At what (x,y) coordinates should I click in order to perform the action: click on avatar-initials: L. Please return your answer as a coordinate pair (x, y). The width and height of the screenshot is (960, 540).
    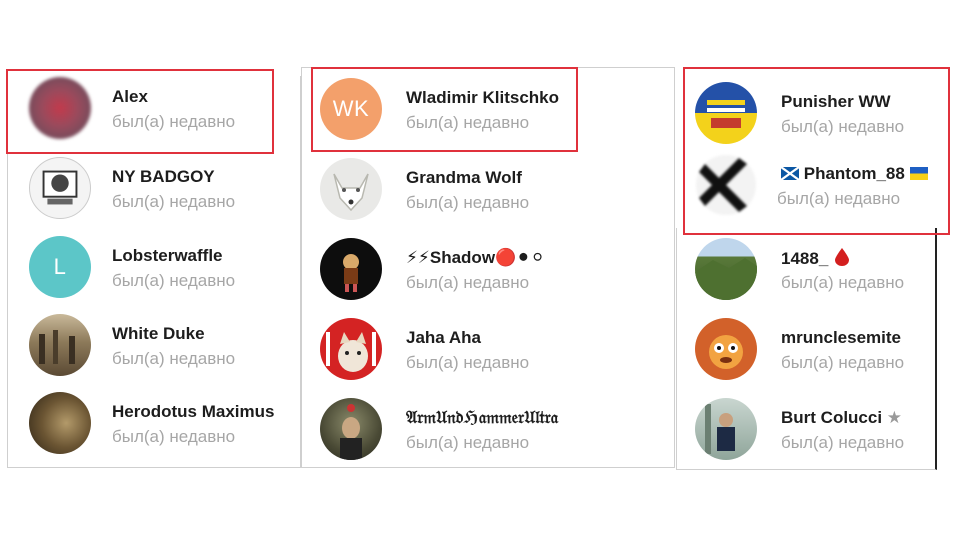
    Looking at the image, I should click on (60, 266).